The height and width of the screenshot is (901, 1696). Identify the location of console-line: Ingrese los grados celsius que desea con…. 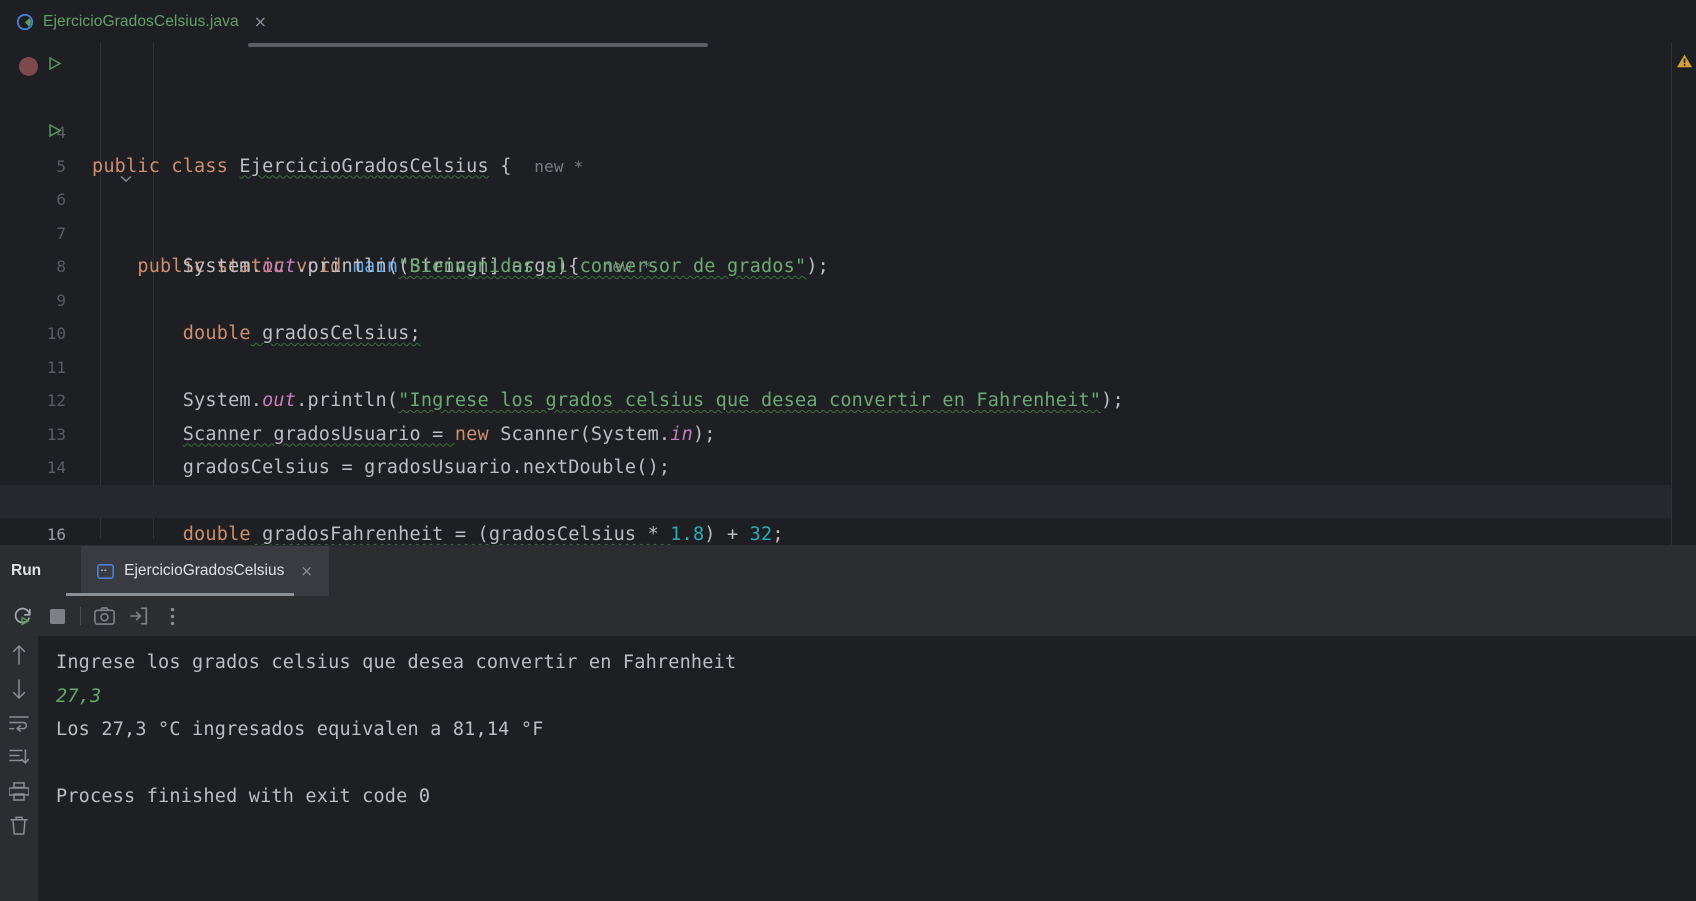
(396, 662).